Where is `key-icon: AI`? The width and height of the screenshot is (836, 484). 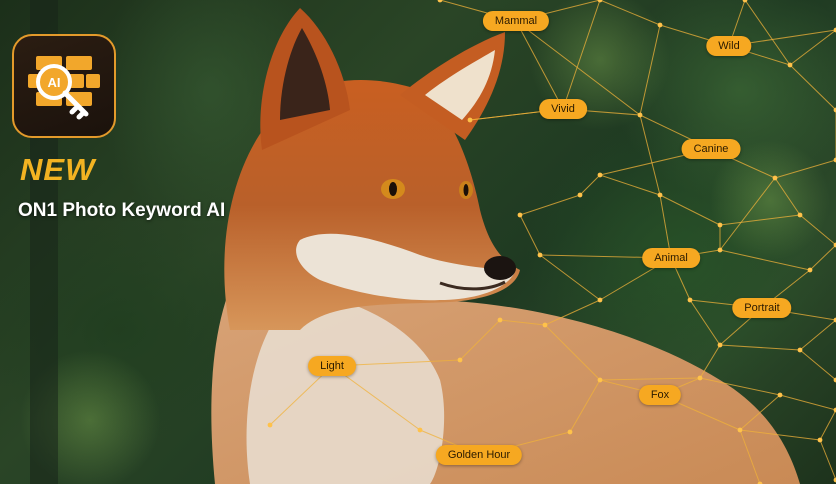
key-icon: AI is located at coordinates (64, 88).